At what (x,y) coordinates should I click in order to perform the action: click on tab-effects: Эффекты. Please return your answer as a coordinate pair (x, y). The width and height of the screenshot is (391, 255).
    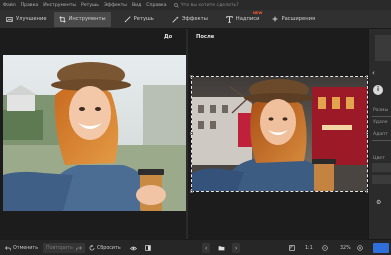
    Looking at the image, I should click on (190, 19).